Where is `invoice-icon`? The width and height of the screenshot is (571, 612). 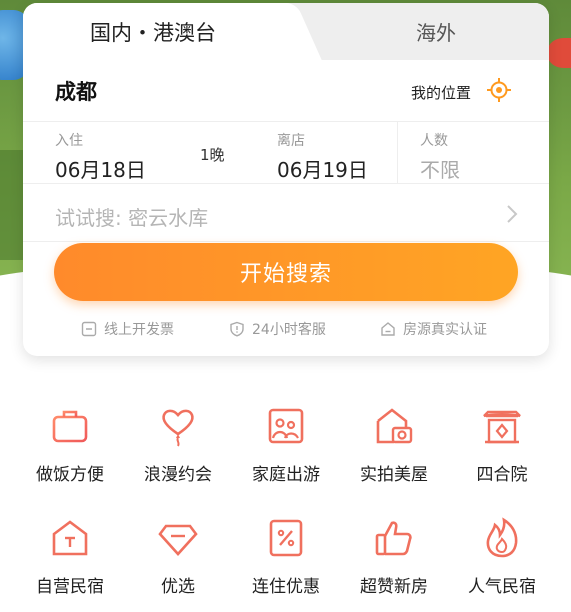
invoice-icon is located at coordinates (89, 329).